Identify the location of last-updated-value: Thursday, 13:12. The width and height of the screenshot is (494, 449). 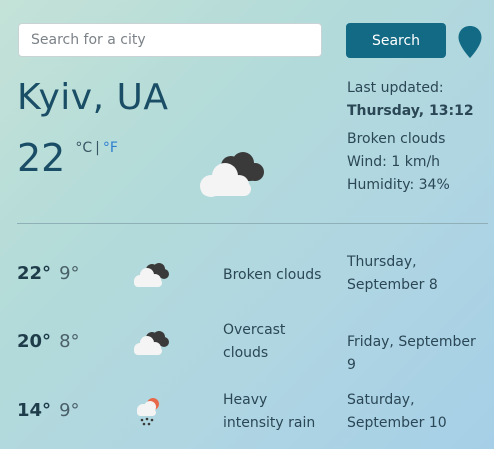
(410, 111).